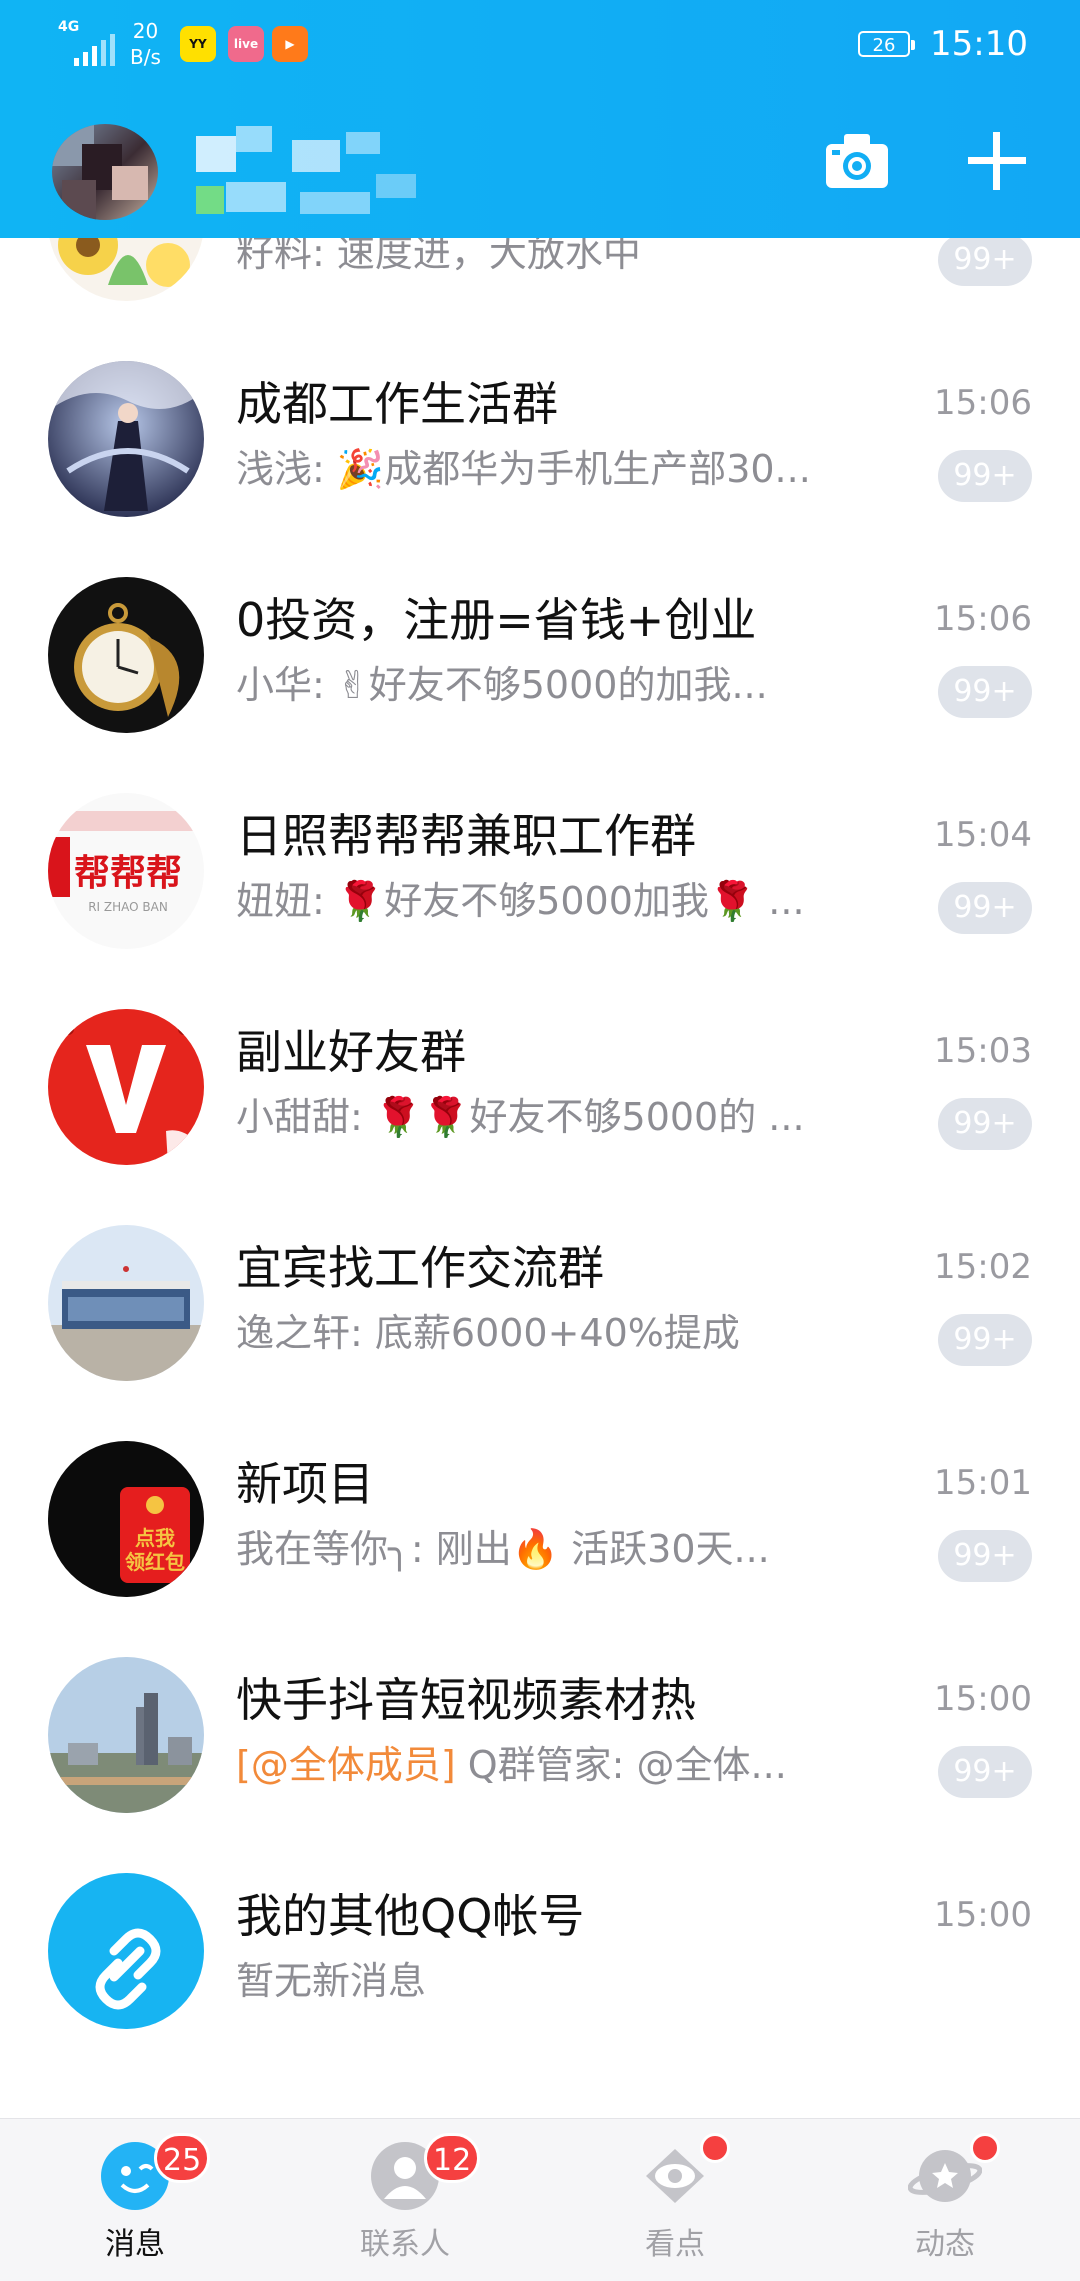 The width and height of the screenshot is (1080, 2281). What do you see at coordinates (397, 404) in the screenshot?
I see `conversation-title: 成都工作生活群` at bounding box center [397, 404].